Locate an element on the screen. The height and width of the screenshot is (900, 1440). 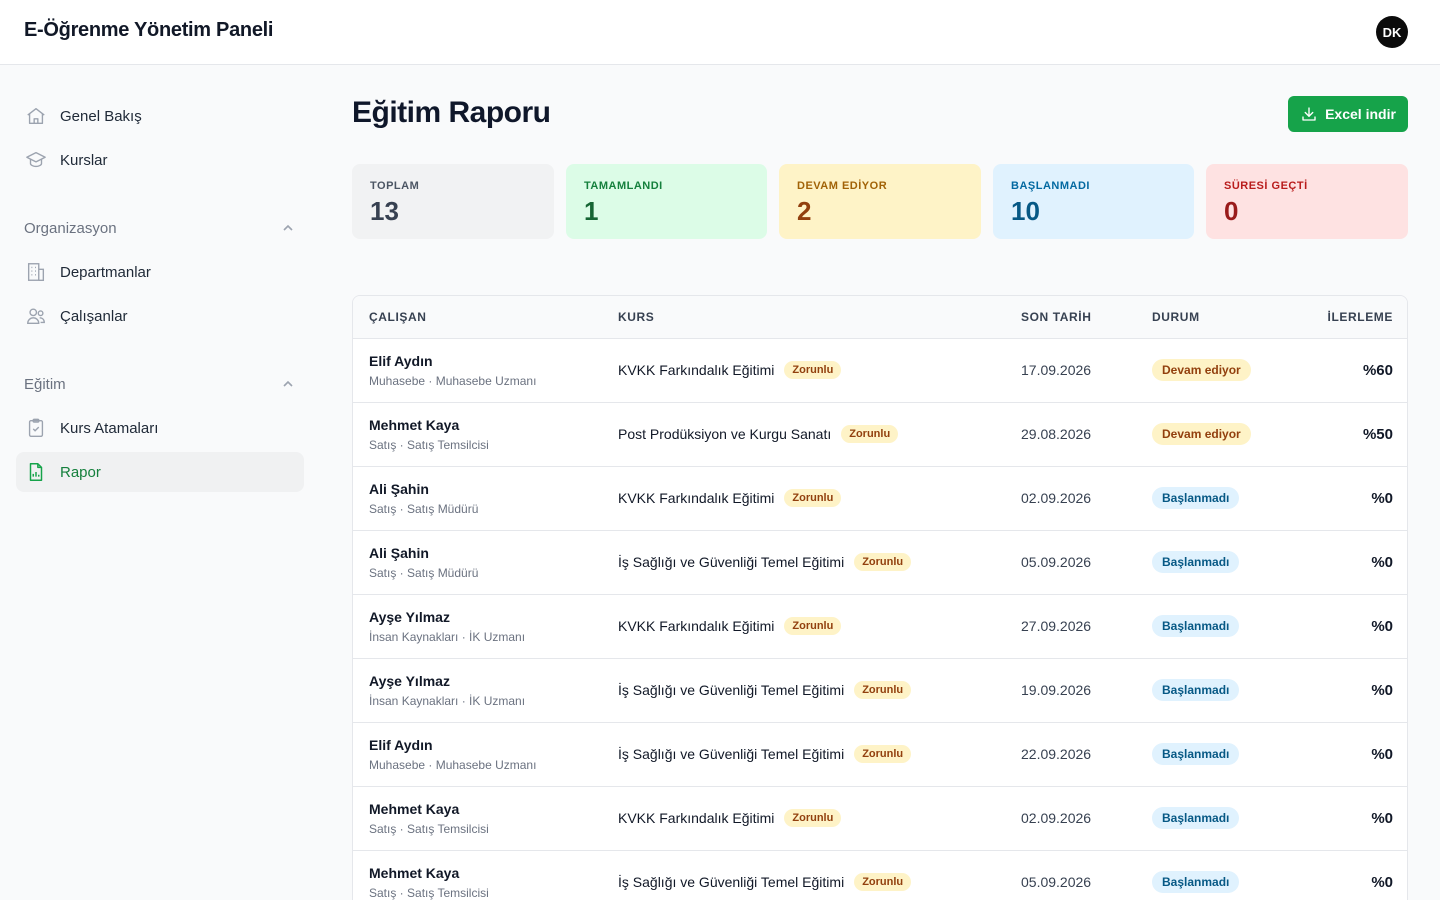
due-date: 22.09.2026 is located at coordinates (1056, 754).